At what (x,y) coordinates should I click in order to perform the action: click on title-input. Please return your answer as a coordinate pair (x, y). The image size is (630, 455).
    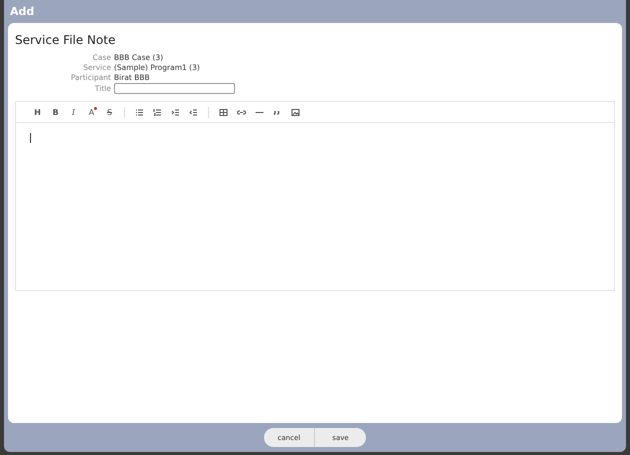
    Looking at the image, I should click on (174, 88).